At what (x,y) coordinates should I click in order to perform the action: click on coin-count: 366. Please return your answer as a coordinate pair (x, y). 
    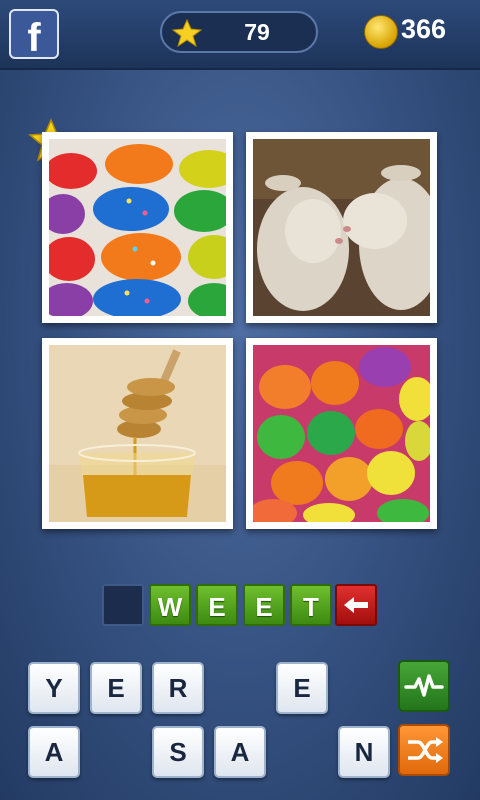
    Looking at the image, I should click on (424, 29).